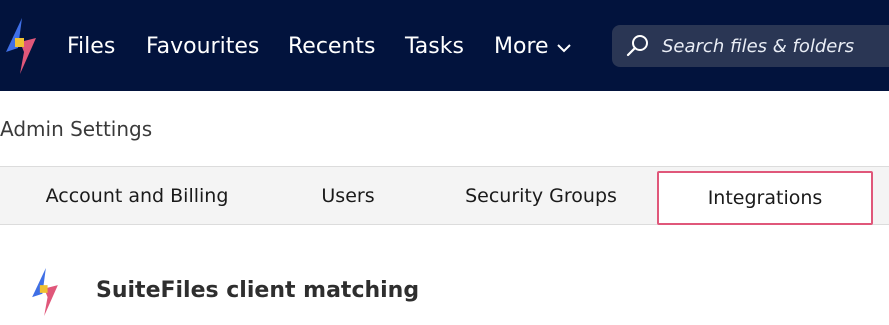  What do you see at coordinates (202, 47) in the screenshot?
I see `nav-favourites: Favourites` at bounding box center [202, 47].